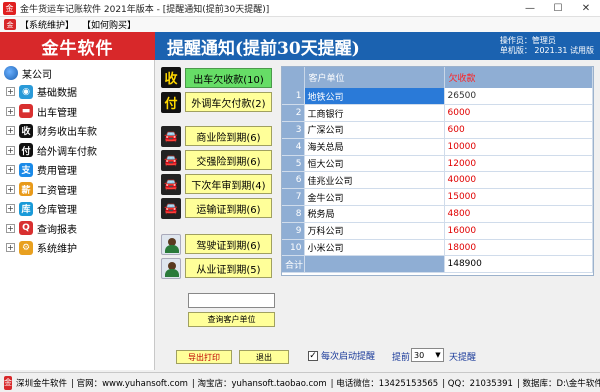  I want to click on tree-item-label: 财务收出车款, so click(67, 133).